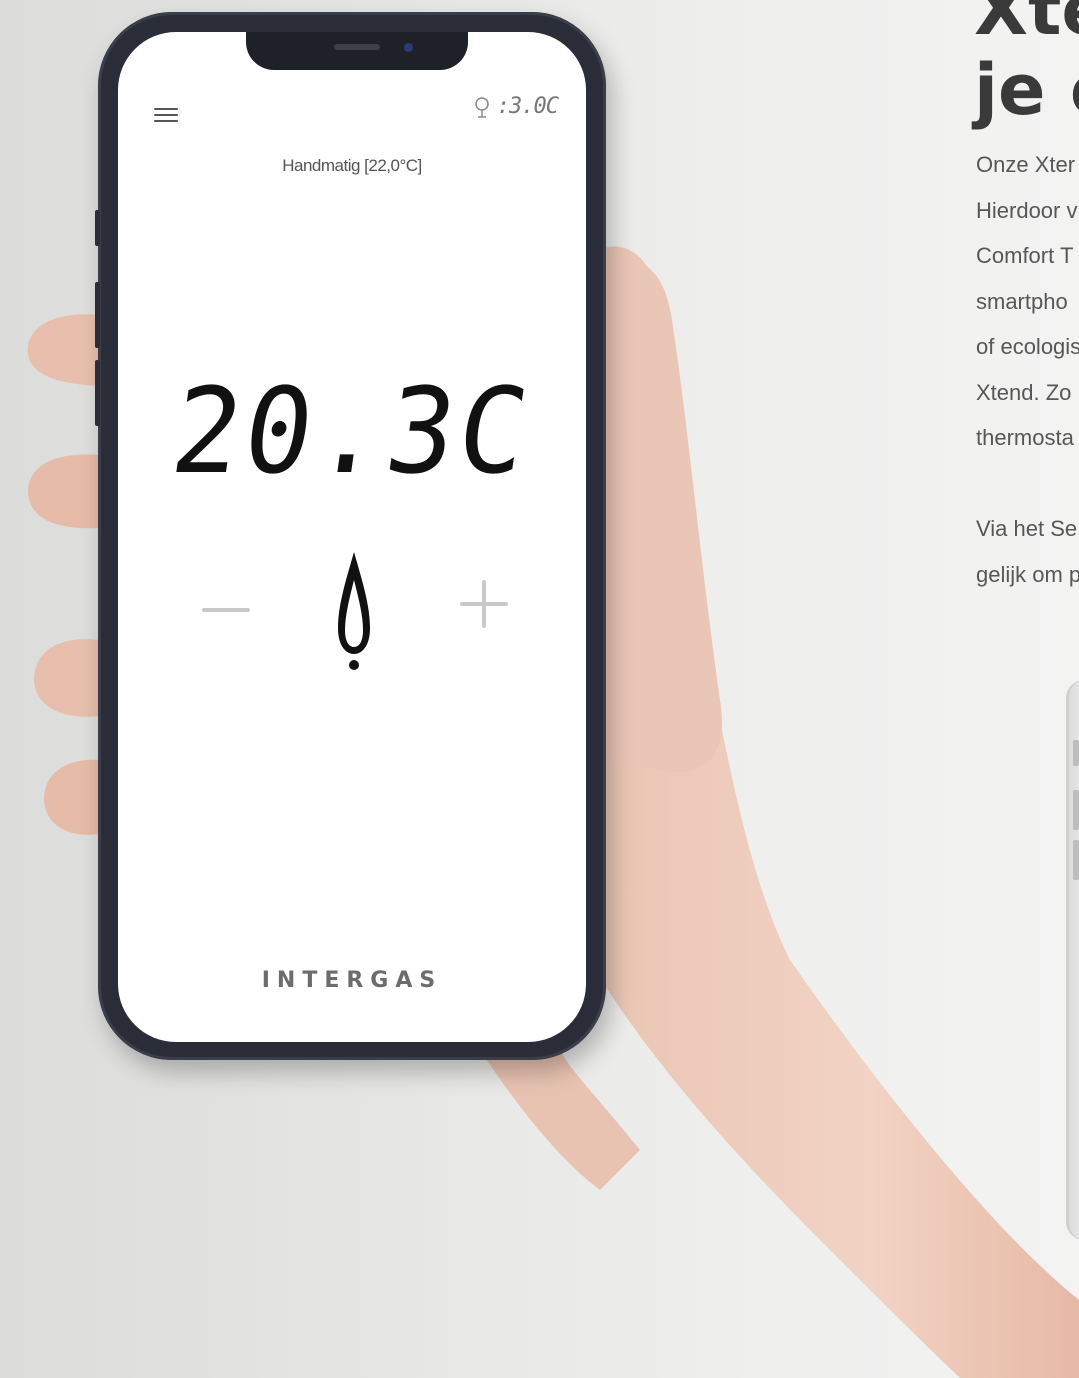  What do you see at coordinates (1027, 528) in the screenshot?
I see `paragraph-line: Via het Se` at bounding box center [1027, 528].